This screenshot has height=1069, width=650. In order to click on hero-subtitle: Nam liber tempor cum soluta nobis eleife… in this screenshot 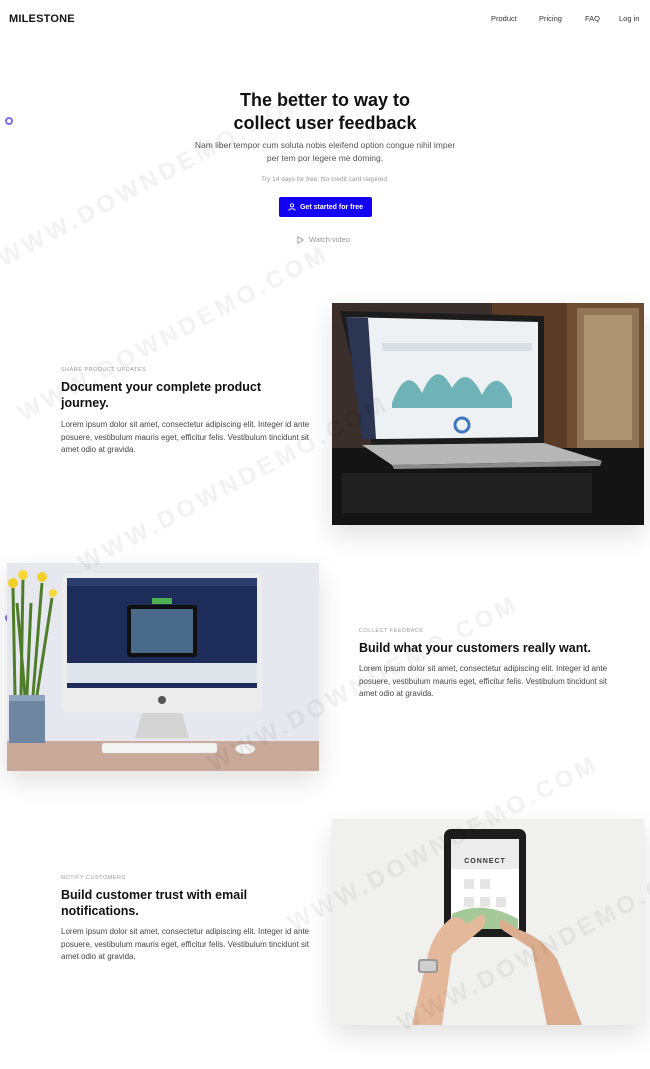, I will do `click(325, 151)`.